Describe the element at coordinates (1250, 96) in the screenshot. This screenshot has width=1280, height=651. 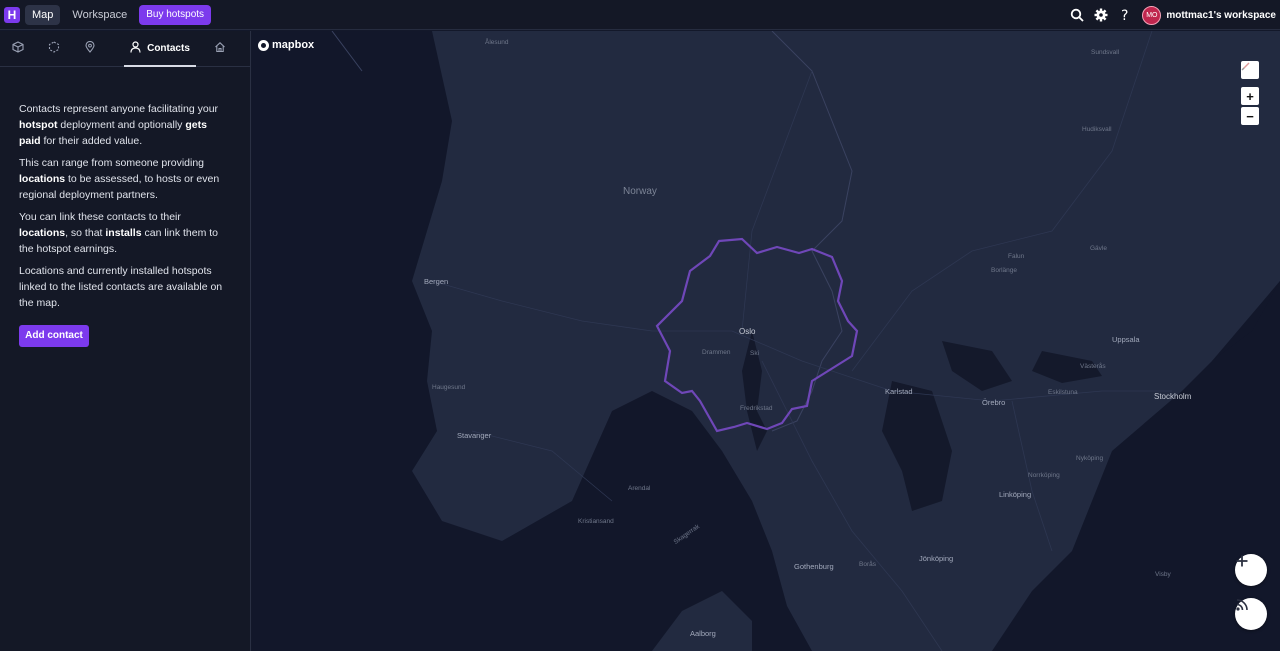
I see `zoom-in-button: +` at that location.